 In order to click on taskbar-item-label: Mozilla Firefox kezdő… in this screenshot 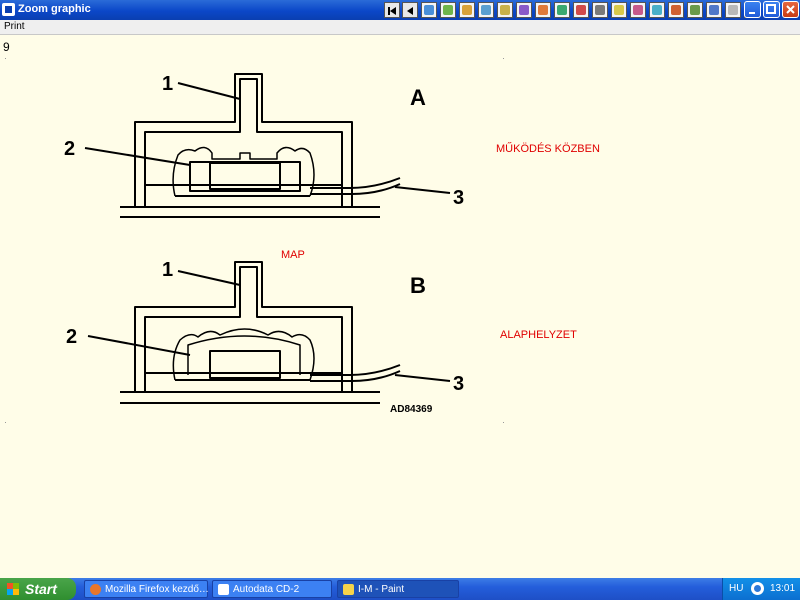, I will do `click(157, 589)`.